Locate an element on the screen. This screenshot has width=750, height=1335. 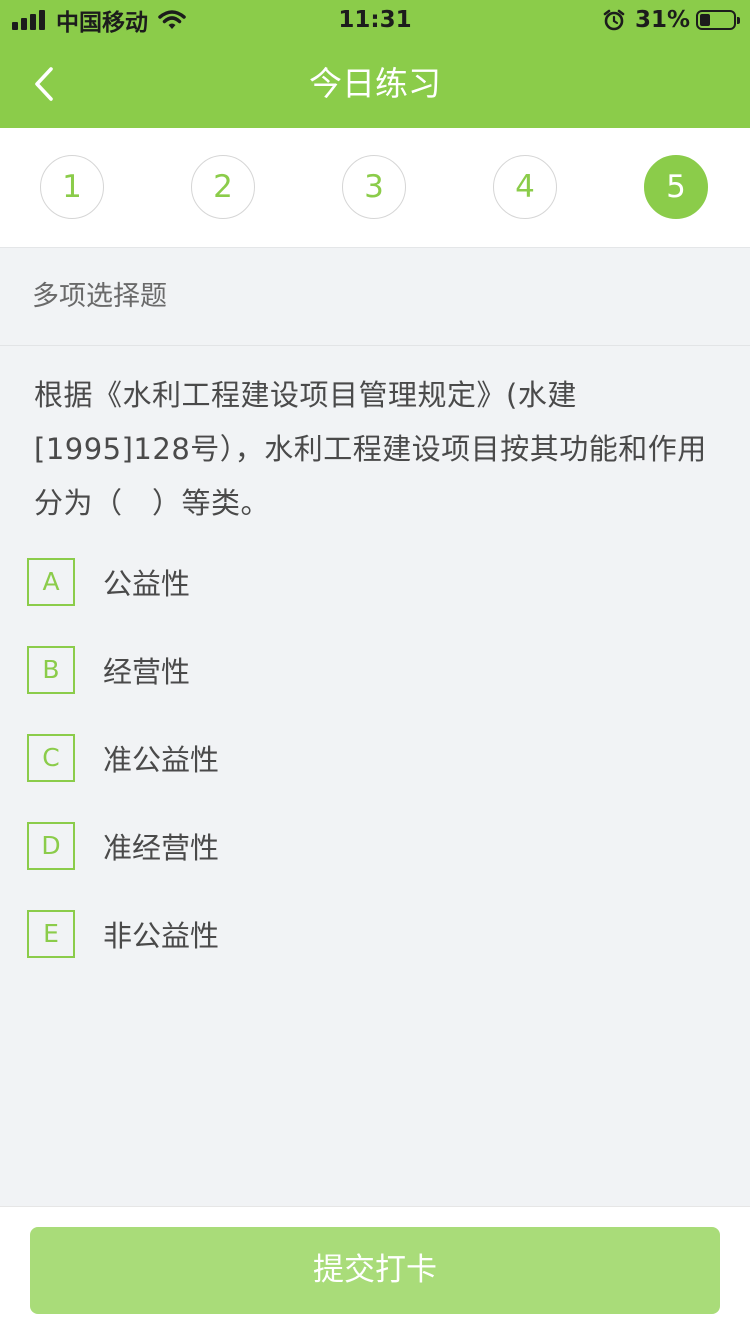
tab-question-3: 3 is located at coordinates (374, 187).